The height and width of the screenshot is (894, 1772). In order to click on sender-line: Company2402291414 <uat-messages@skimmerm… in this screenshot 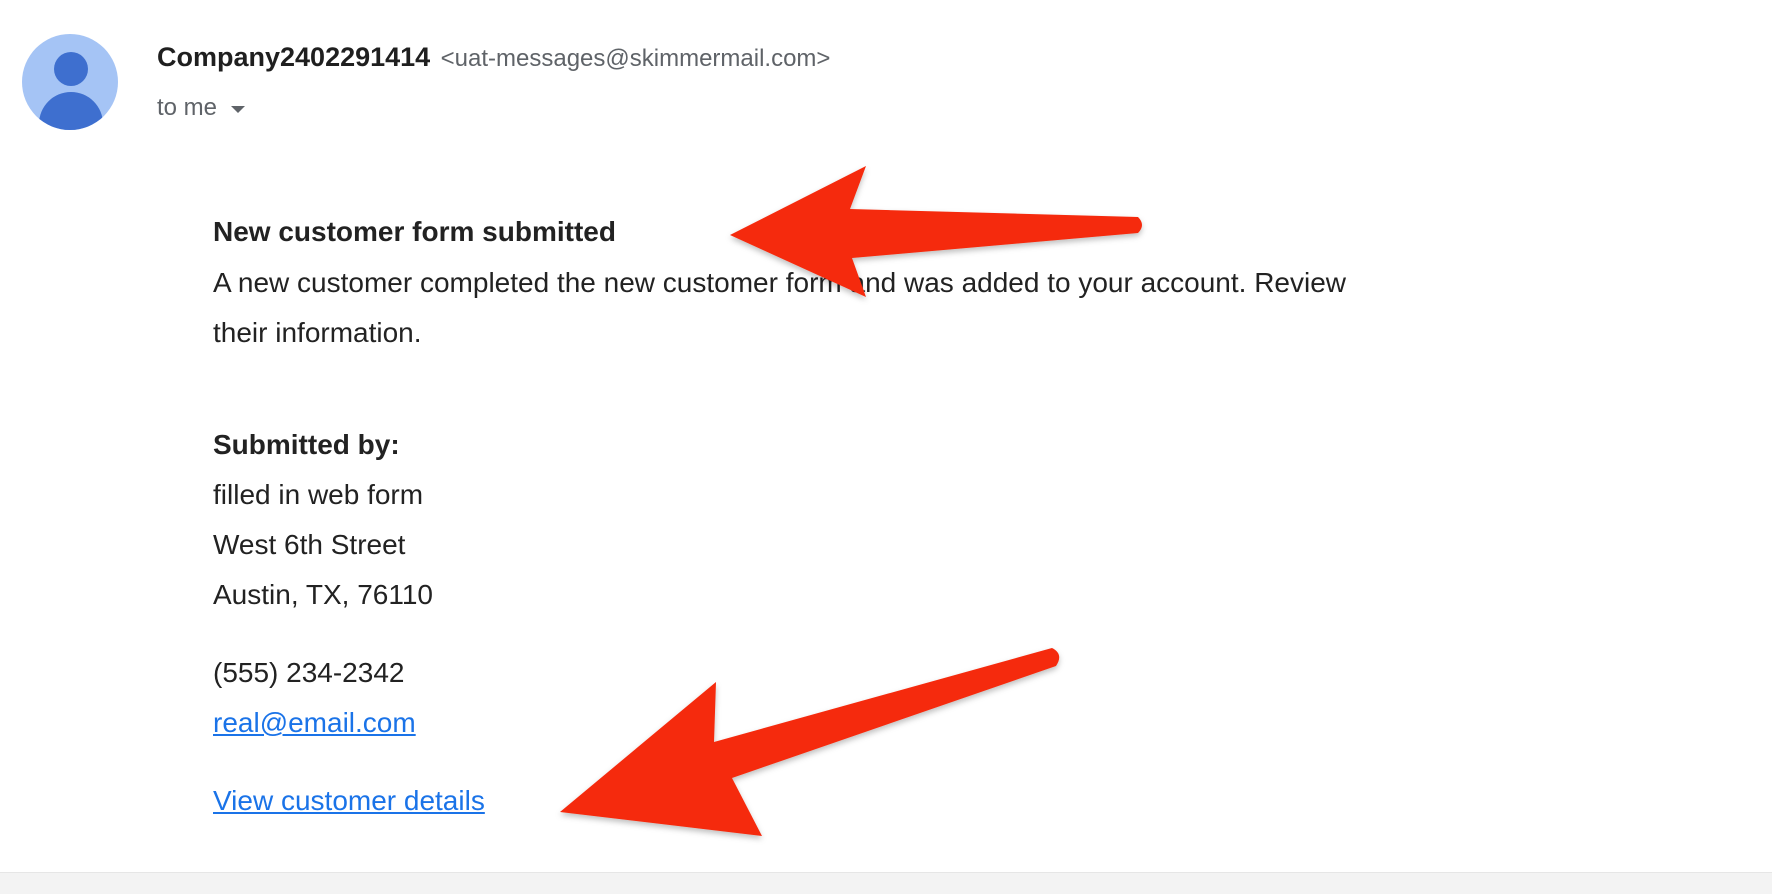, I will do `click(493, 57)`.